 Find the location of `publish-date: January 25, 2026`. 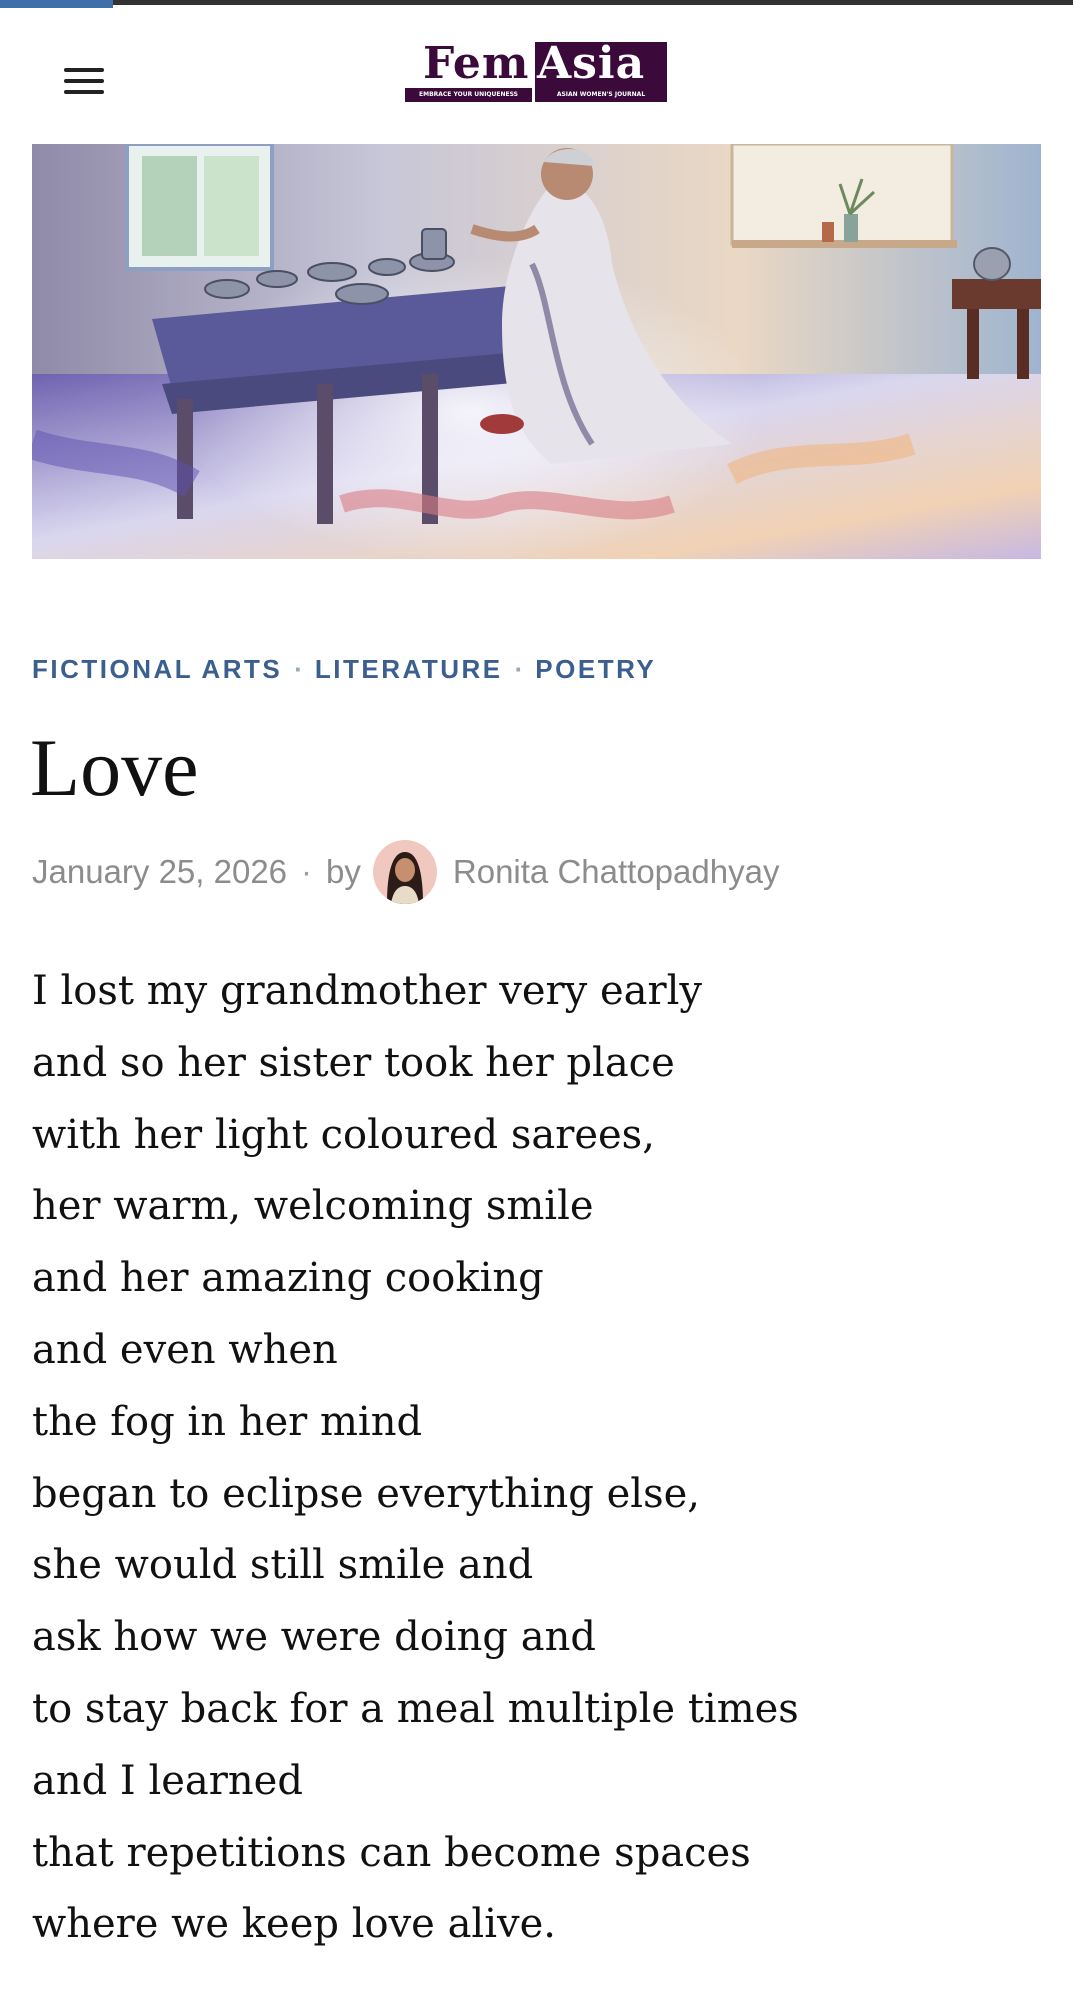

publish-date: January 25, 2026 is located at coordinates (160, 871).